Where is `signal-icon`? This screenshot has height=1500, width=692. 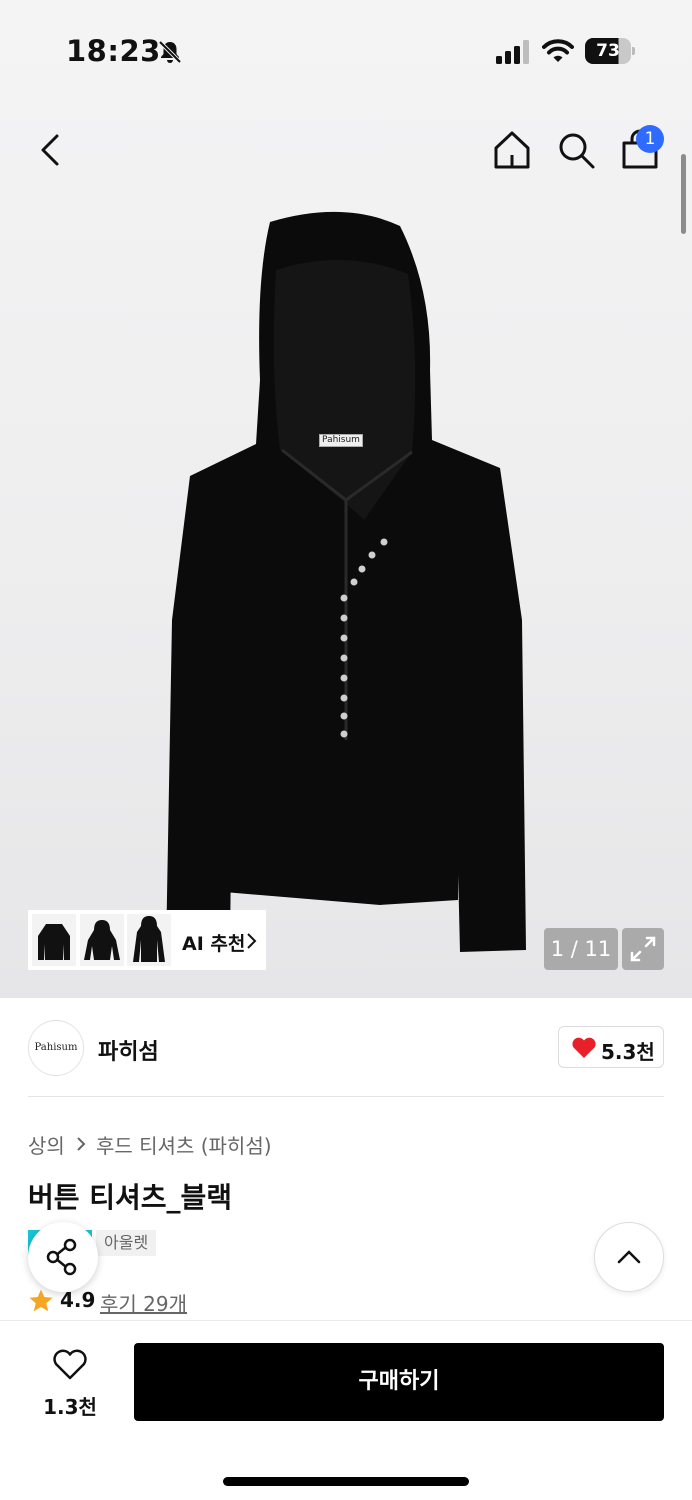 signal-icon is located at coordinates (514, 52).